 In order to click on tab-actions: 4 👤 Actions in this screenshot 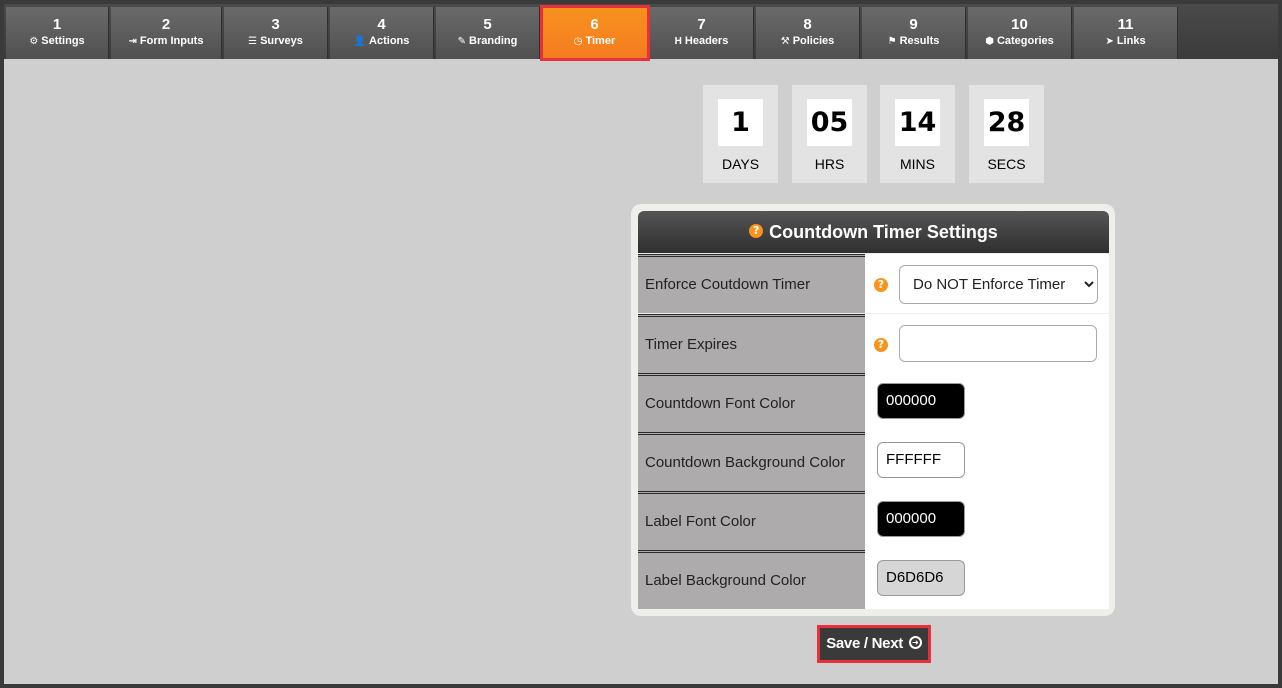, I will do `click(382, 33)`.